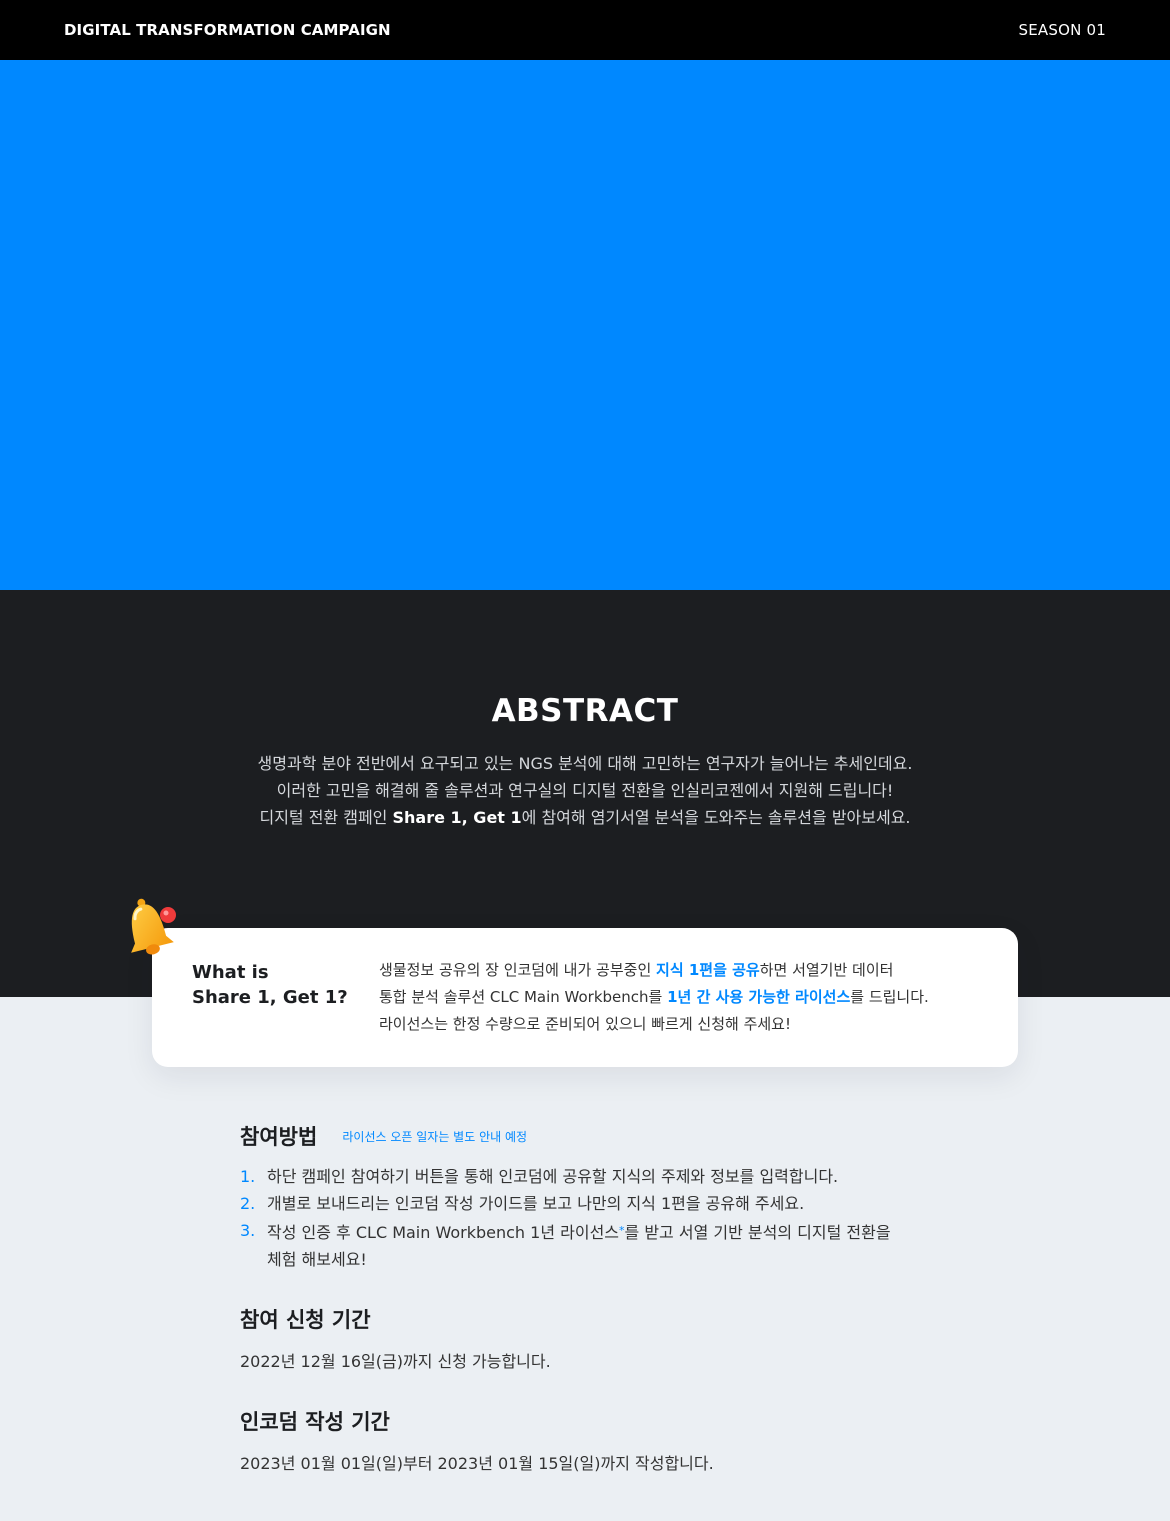 The height and width of the screenshot is (1521, 1170). Describe the element at coordinates (716, 817) in the screenshot. I see `abstract-line-3-post: 에 참여해 염기서열 분석을 도와주는 솔루션을 받아보세요.` at that location.